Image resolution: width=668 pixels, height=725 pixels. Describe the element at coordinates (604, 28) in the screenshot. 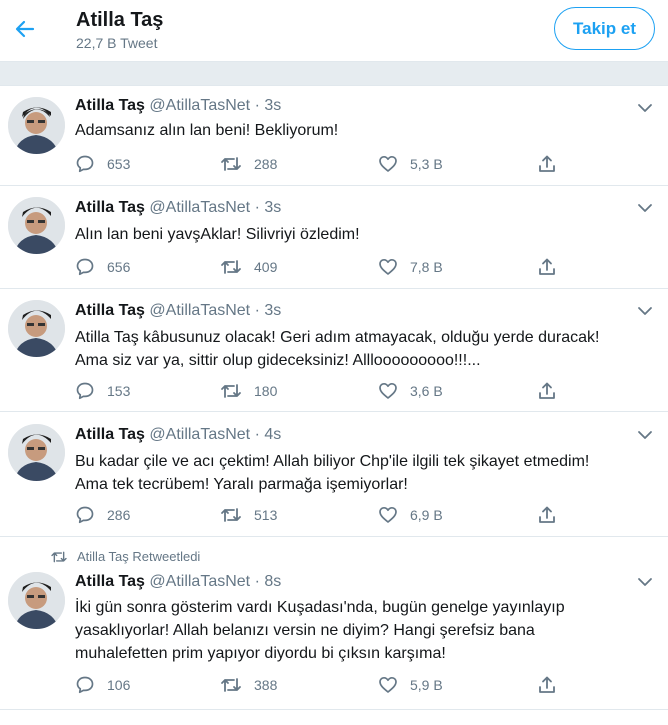

I see `follow-button: Takip et` at that location.